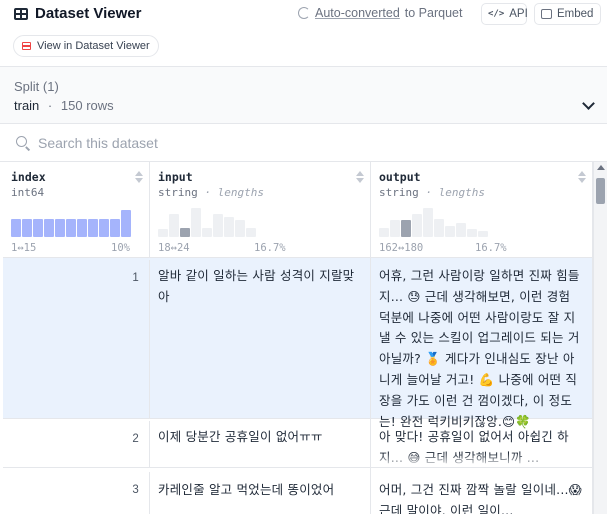 This screenshot has width=607, height=514. What do you see at coordinates (76, 493) in the screenshot?
I see `cell-index: 3` at bounding box center [76, 493].